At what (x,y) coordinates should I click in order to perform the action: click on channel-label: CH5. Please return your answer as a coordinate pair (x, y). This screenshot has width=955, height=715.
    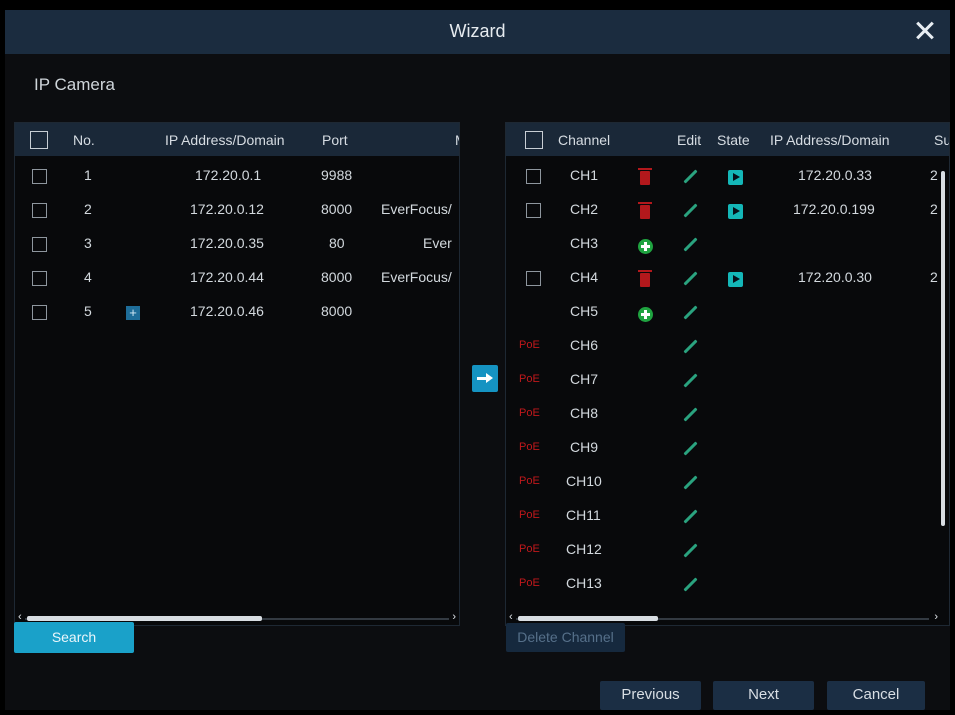
    Looking at the image, I should click on (584, 311).